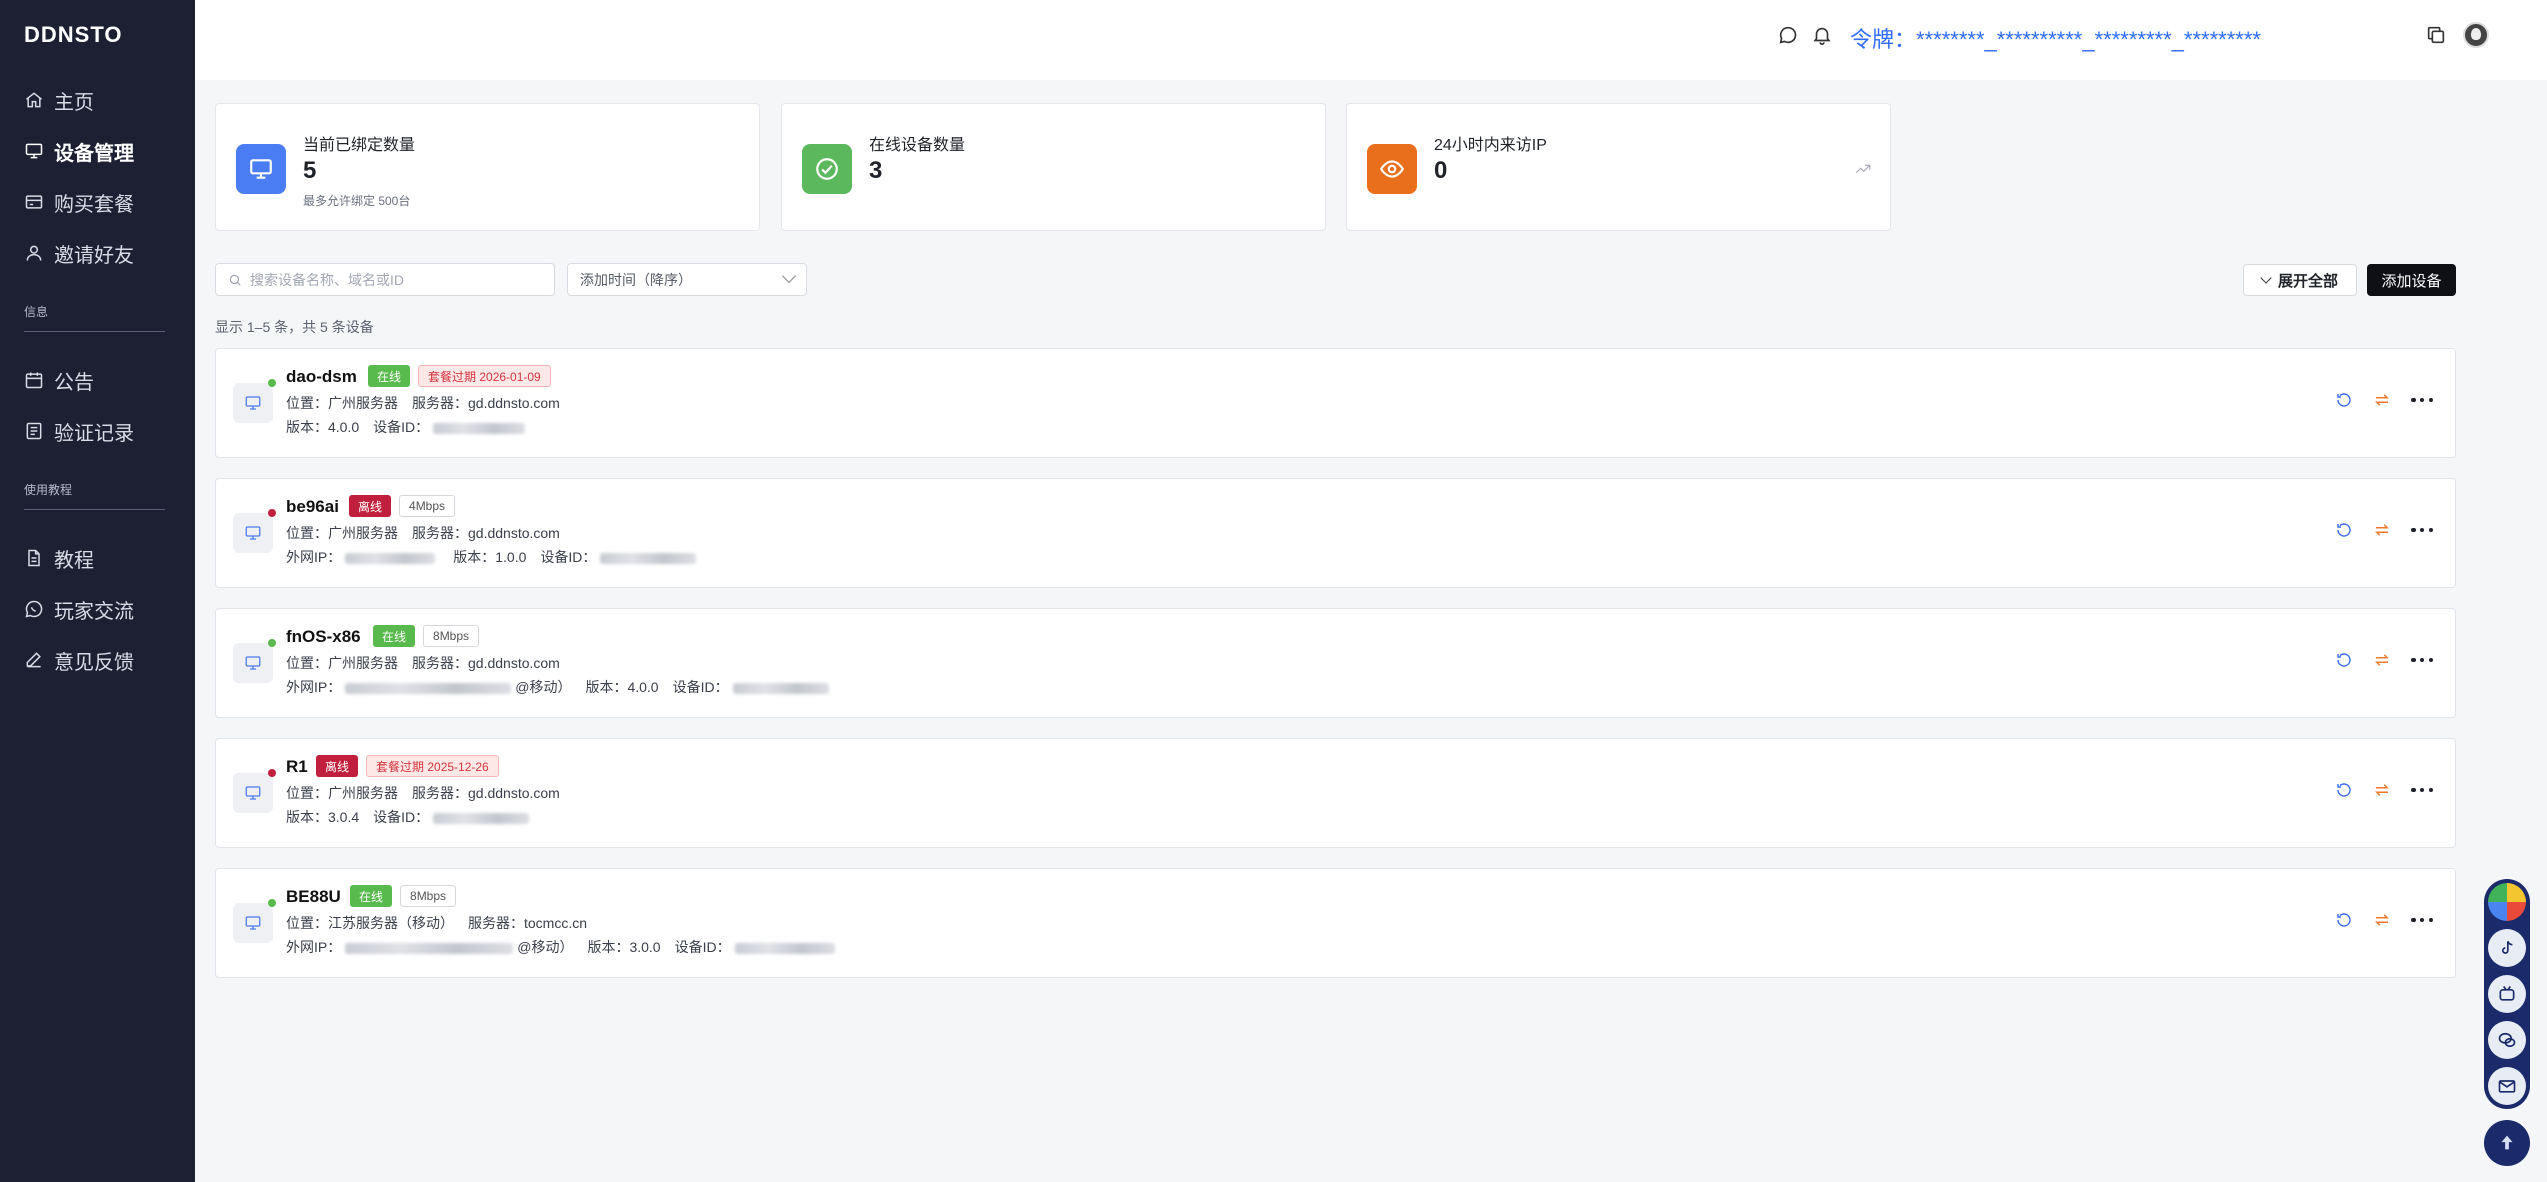 The image size is (2547, 1182). I want to click on device-version: 版本：3.0.0, so click(624, 947).